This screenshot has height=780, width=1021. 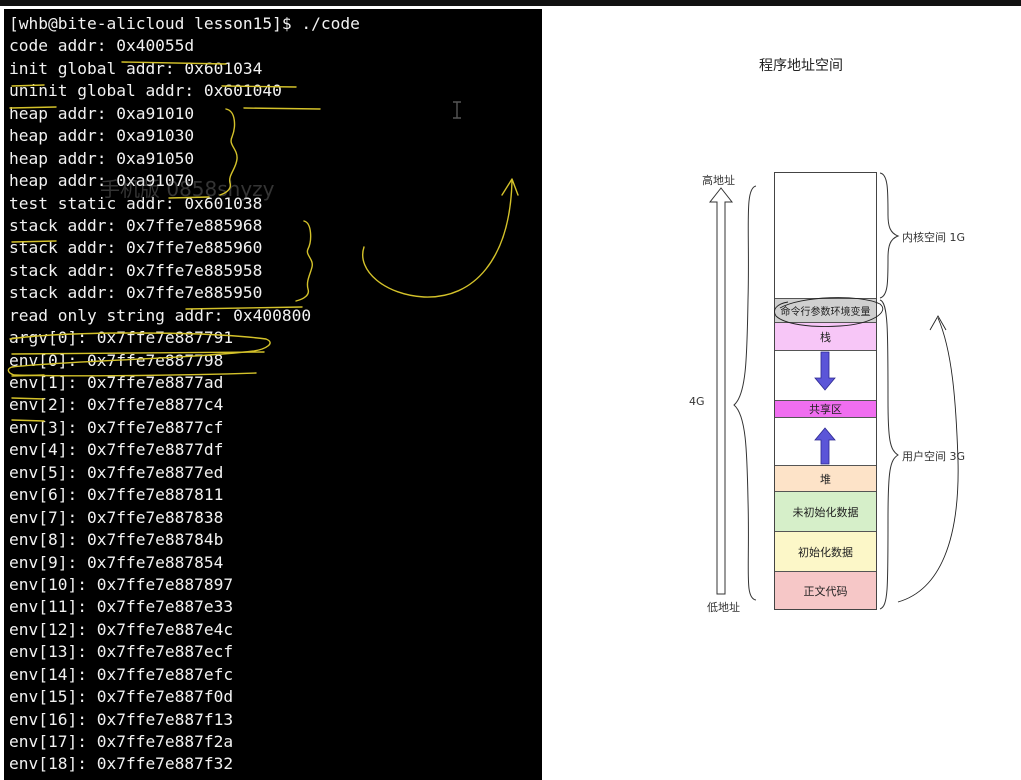 What do you see at coordinates (116, 382) in the screenshot?
I see `terminal-line: env[1]: 0x7ffe7e8877ad` at bounding box center [116, 382].